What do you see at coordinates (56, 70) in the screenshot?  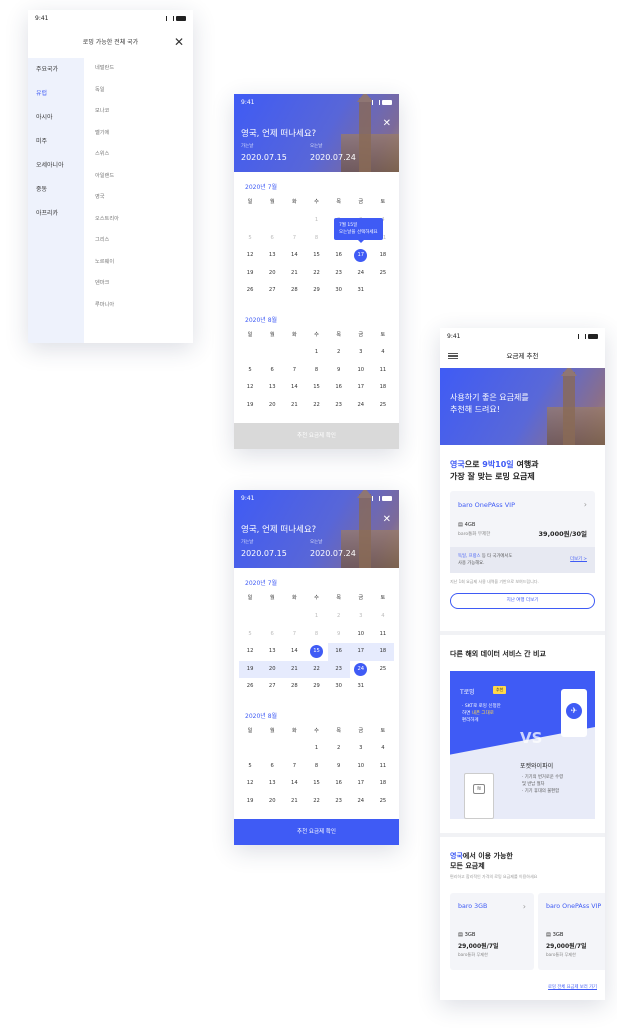 I see `region-item: 주요국가` at bounding box center [56, 70].